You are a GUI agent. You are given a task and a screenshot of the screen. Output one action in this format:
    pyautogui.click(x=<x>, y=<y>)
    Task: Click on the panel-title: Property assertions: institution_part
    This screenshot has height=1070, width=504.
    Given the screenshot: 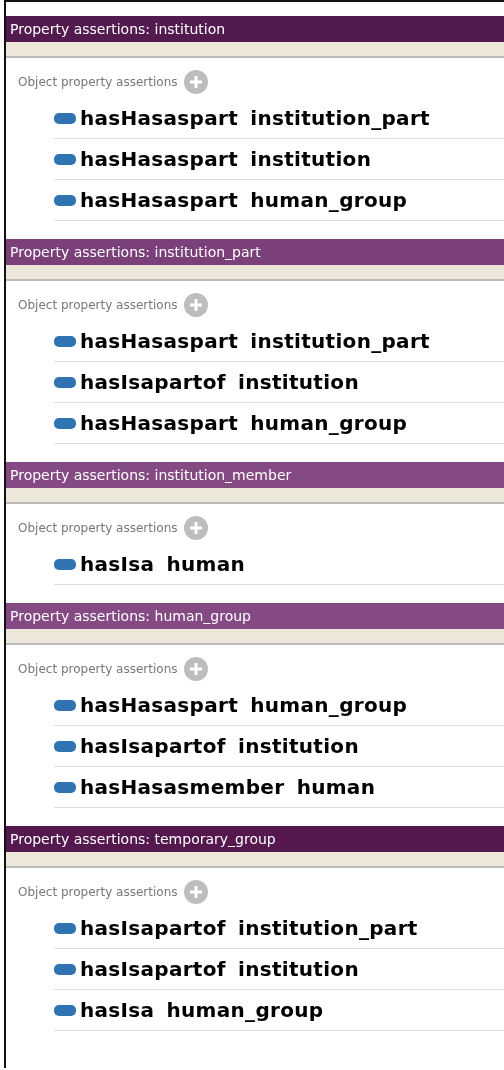 What is the action you would take?
    pyautogui.click(x=255, y=252)
    